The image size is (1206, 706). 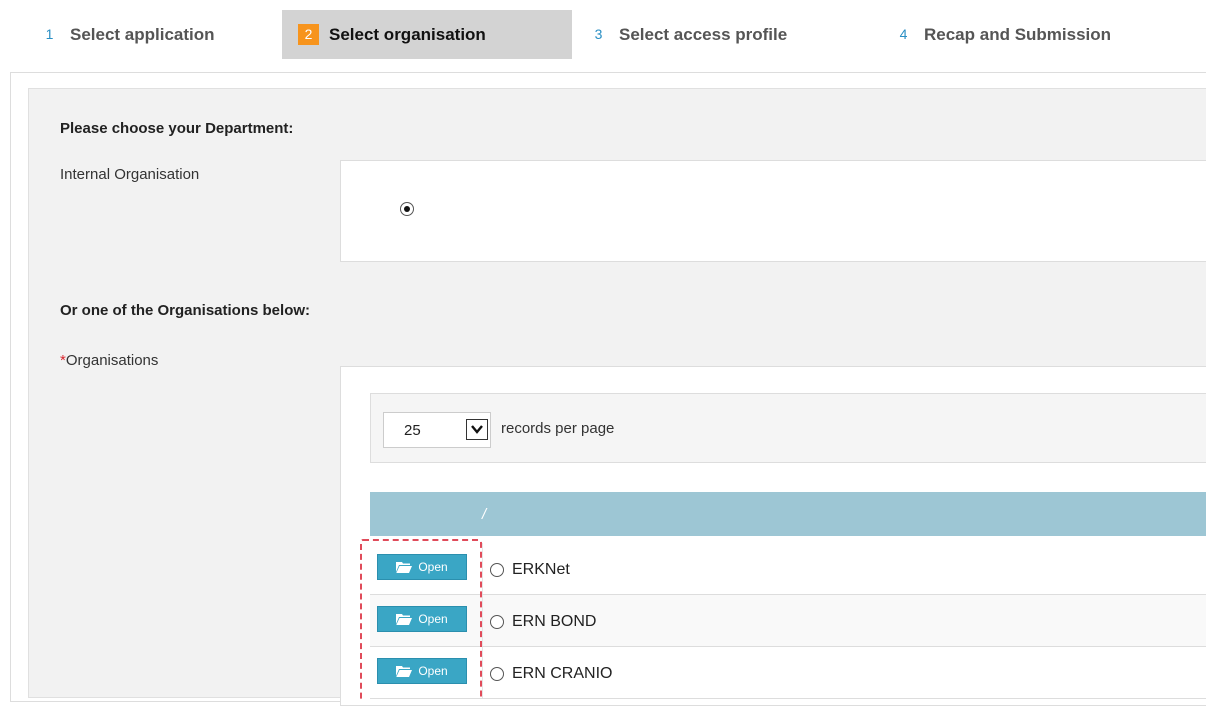 What do you see at coordinates (1018, 34) in the screenshot?
I see `step-label: Recap and Submission` at bounding box center [1018, 34].